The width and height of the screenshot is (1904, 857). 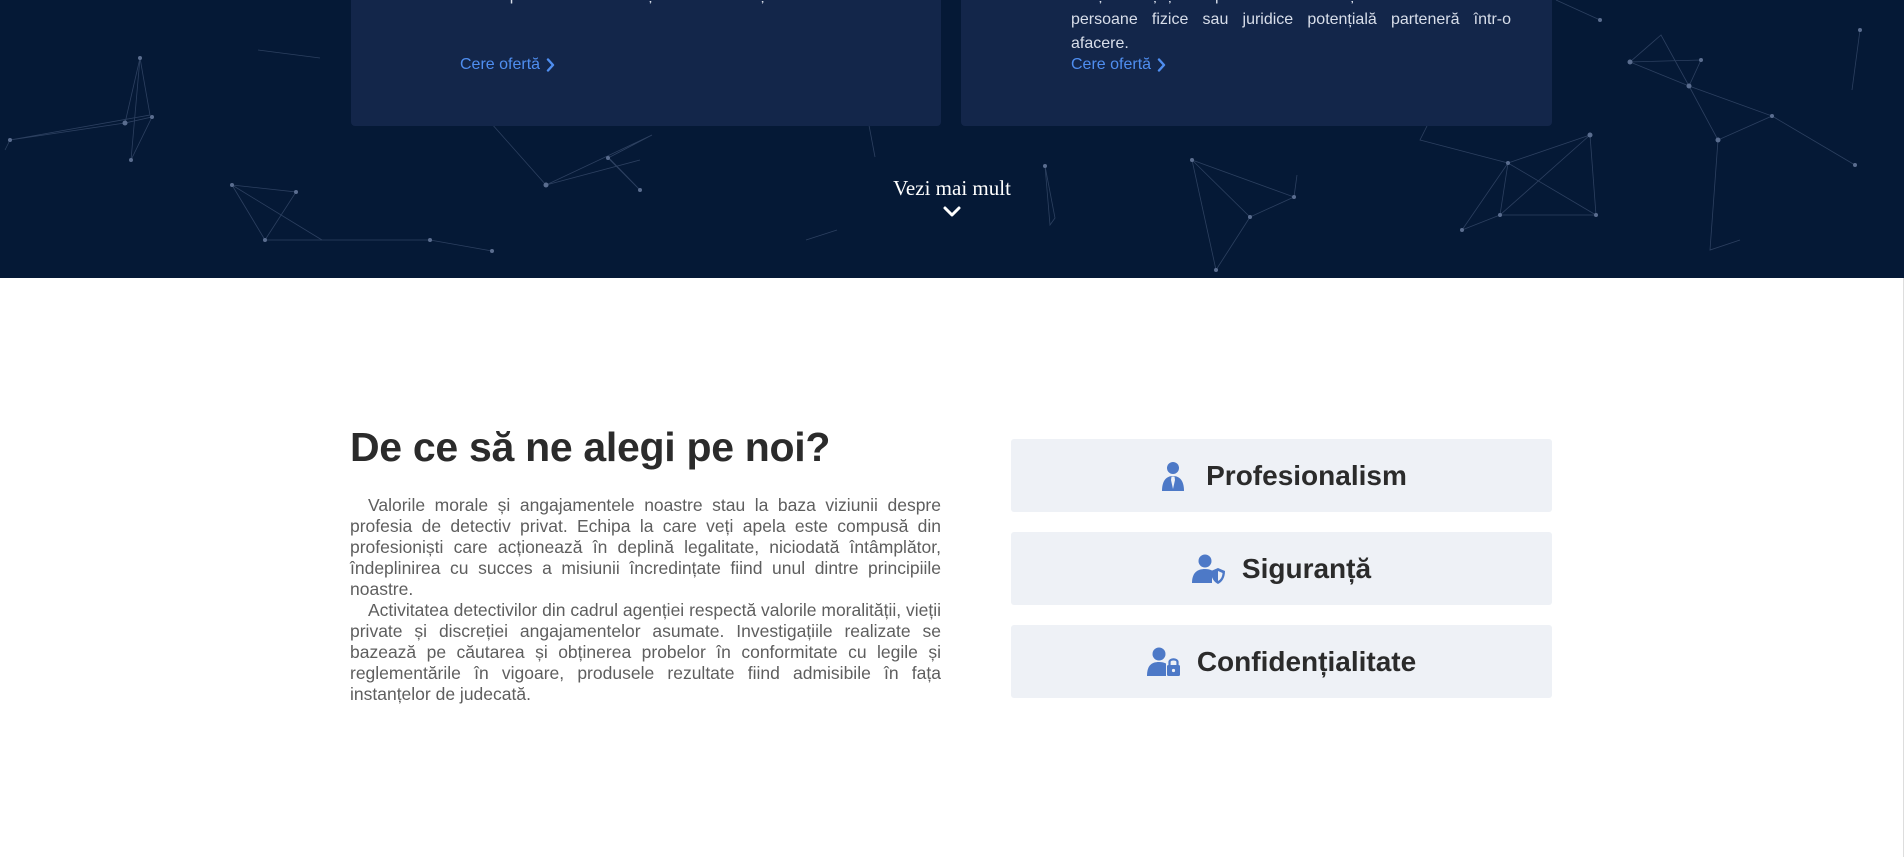 I want to click on why-us-title: De ce să ne alegi pe noi?, so click(x=590, y=447).